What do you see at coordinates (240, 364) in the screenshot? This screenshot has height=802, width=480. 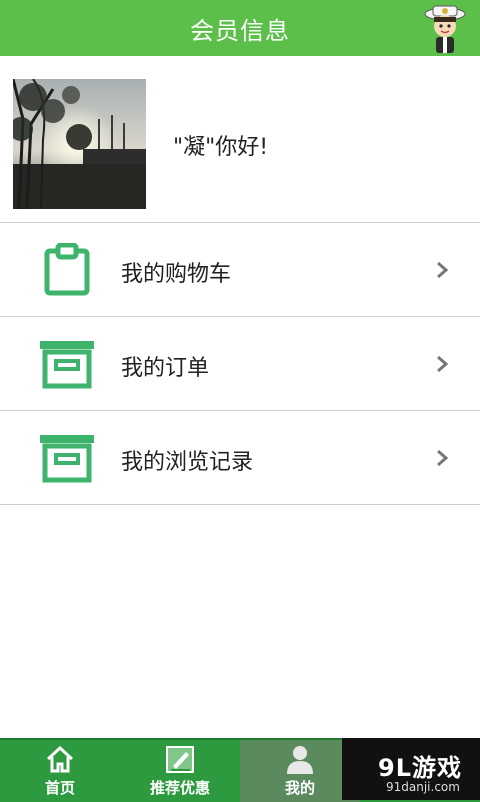 I see `menu-item-orders: 我的订单` at bounding box center [240, 364].